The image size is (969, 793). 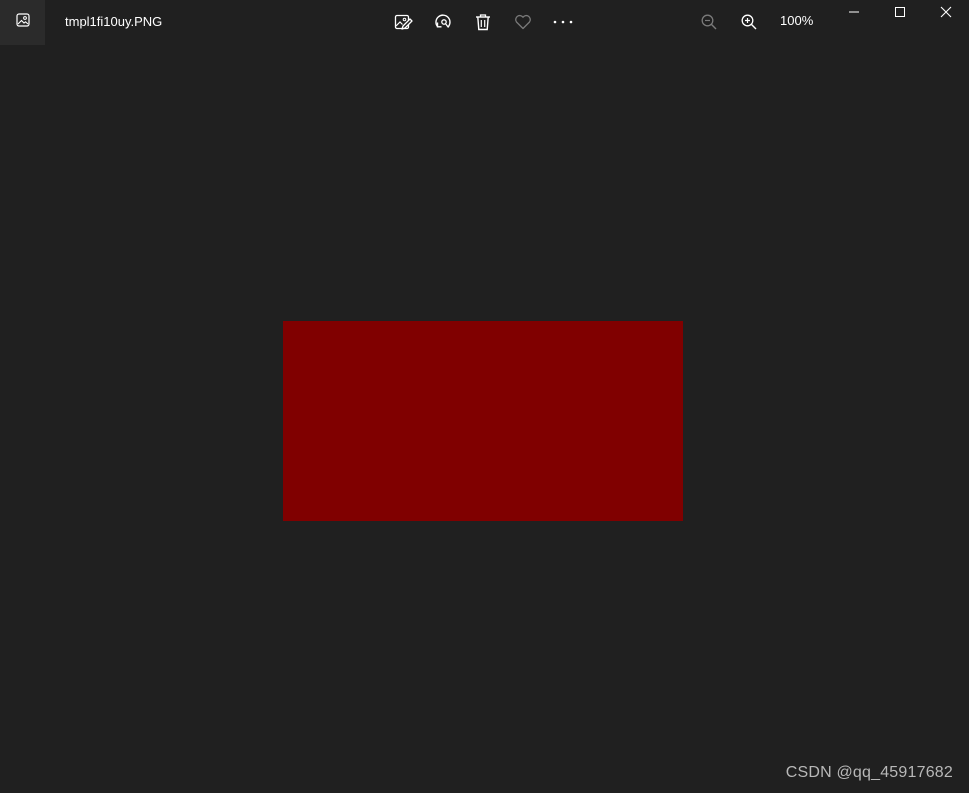 I want to click on zoom-out-button, so click(x=709, y=22).